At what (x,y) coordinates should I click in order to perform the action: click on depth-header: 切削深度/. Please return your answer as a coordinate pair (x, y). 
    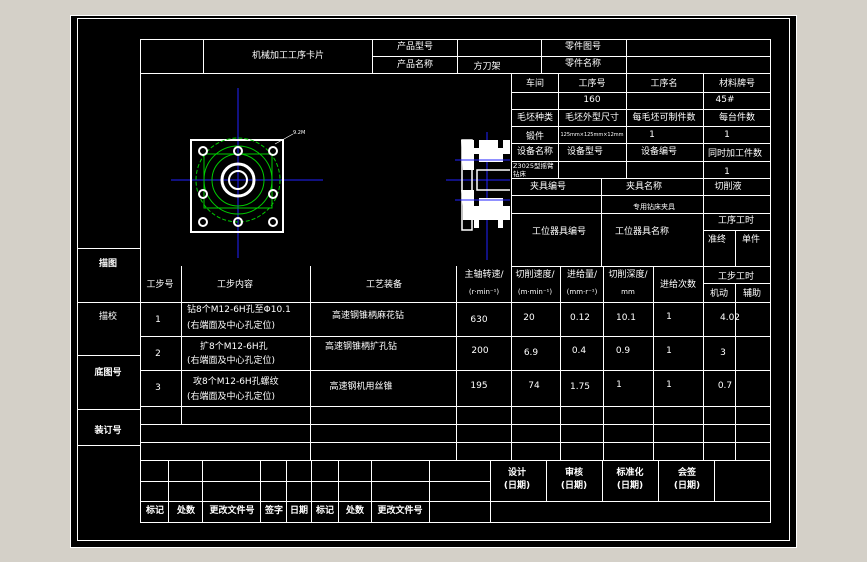
    Looking at the image, I should click on (628, 275).